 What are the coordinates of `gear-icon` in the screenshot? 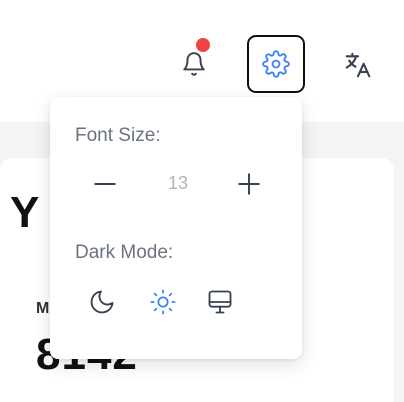 It's located at (276, 64).